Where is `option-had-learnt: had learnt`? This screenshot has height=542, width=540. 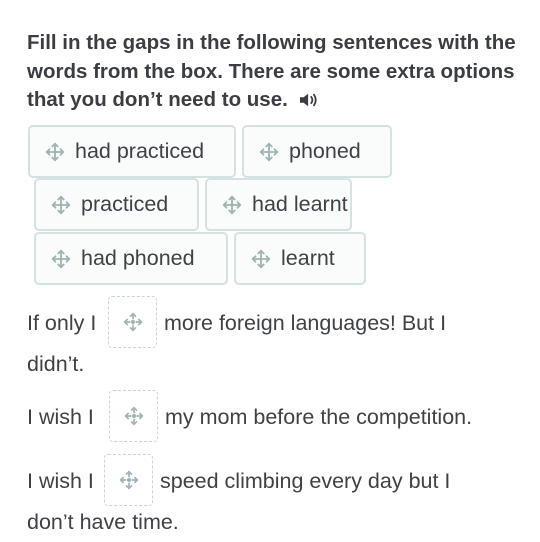
option-had-learnt: had learnt is located at coordinates (278, 204).